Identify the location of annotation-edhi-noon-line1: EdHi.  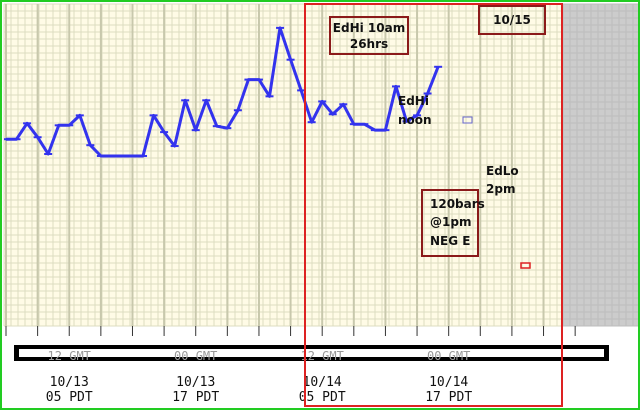
(413, 101).